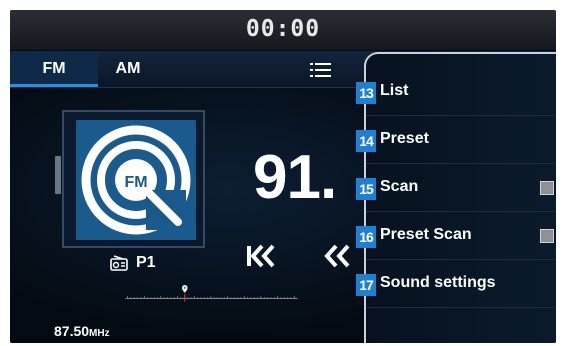  Describe the element at coordinates (426, 234) in the screenshot. I see `menu-item-label: Preset Scan` at that location.